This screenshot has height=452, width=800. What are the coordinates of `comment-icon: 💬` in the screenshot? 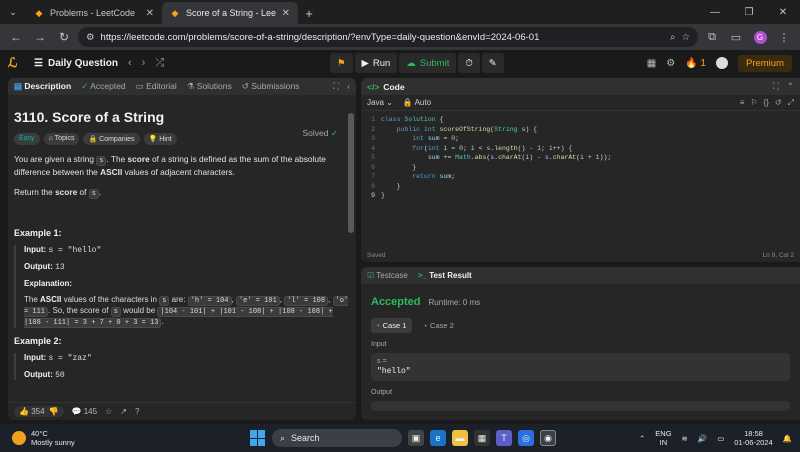 It's located at (76, 411).